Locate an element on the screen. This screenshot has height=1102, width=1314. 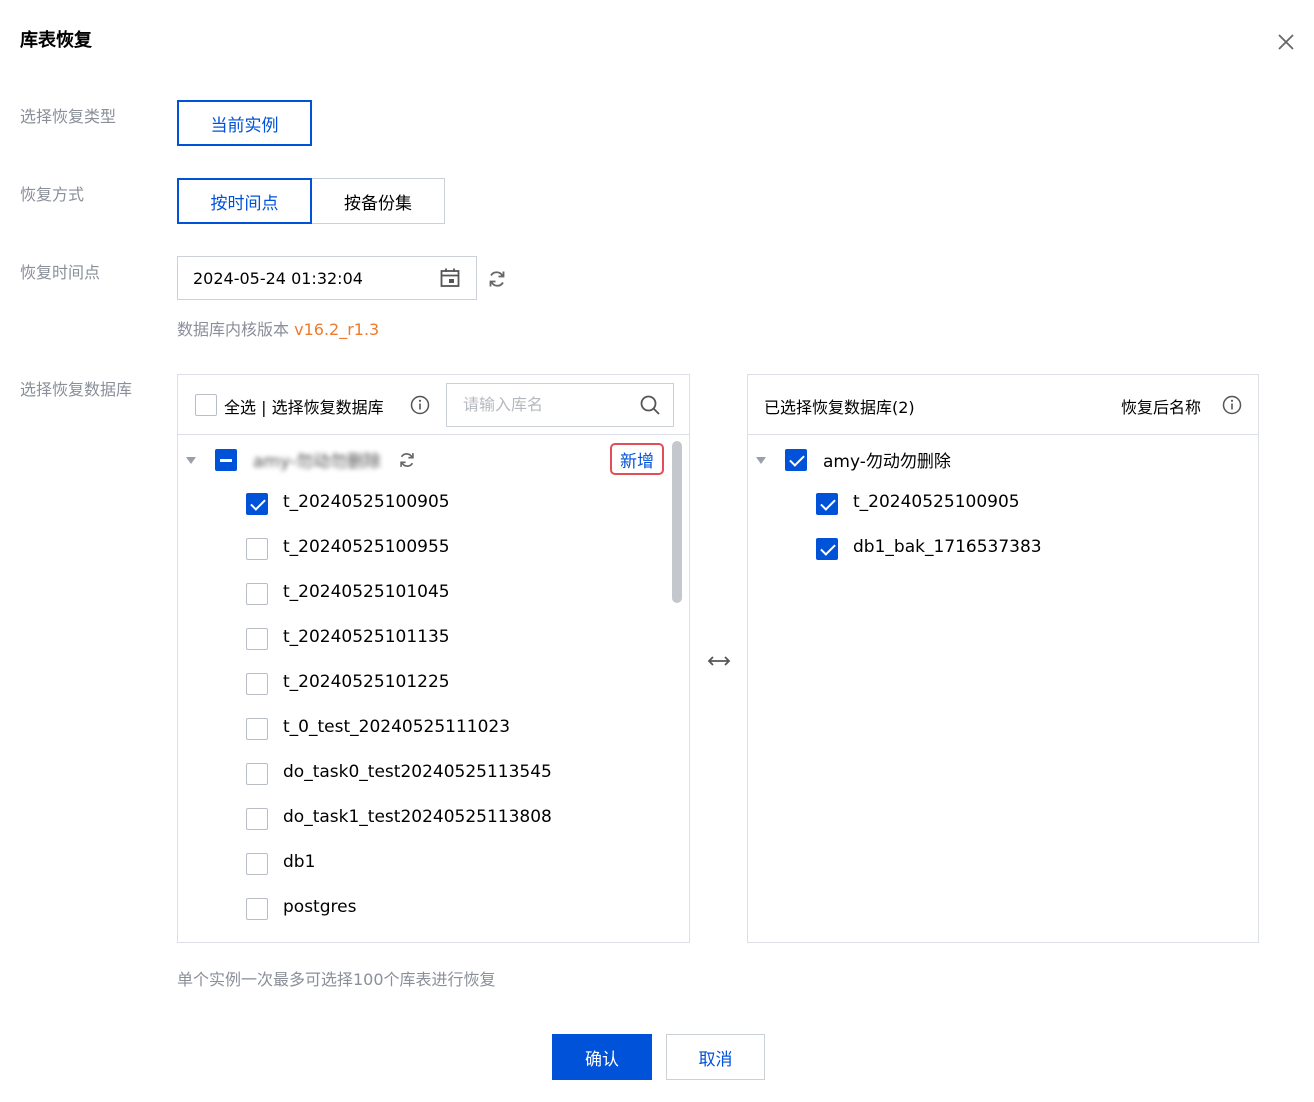
selection-limit-hint: 单个实例一次最多可选择100个库表进行恢复 is located at coordinates (336, 979).